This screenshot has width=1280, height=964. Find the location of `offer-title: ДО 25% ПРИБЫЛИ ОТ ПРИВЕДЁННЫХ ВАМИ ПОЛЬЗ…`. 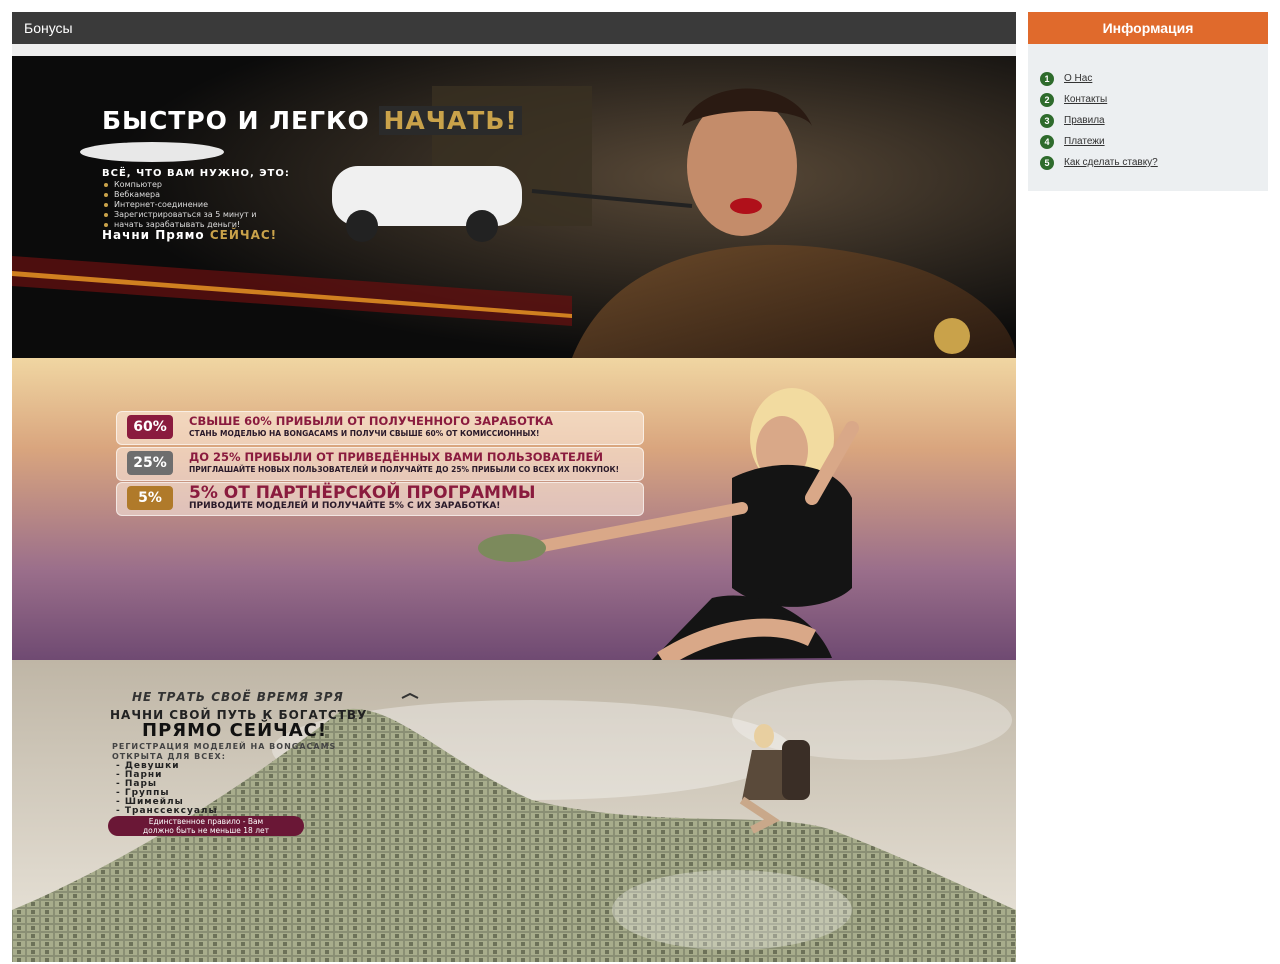

offer-title: ДО 25% ПРИБЫЛИ ОТ ПРИВЕДЁННЫХ ВАМИ ПОЛЬЗ… is located at coordinates (396, 457).